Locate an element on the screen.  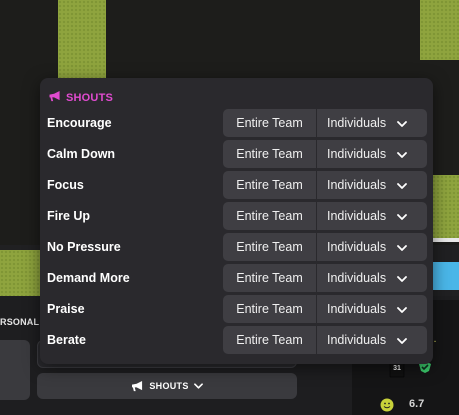
player-number: 31 is located at coordinates (397, 368).